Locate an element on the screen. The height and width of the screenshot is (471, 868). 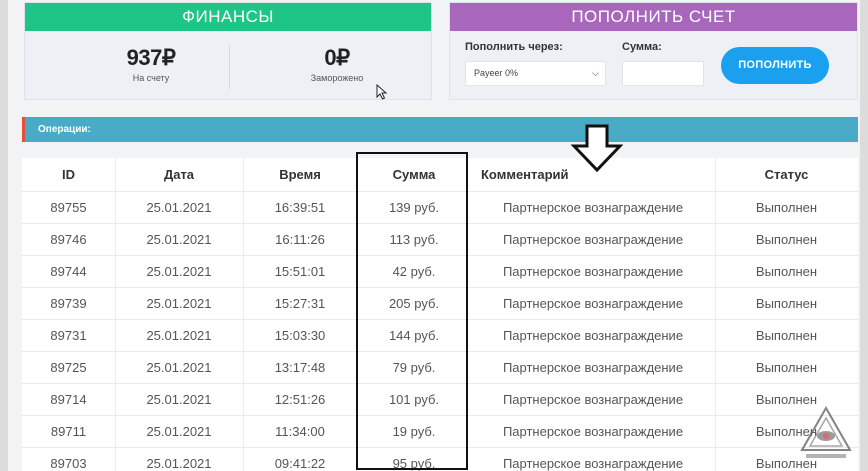
column-header-status: Статус is located at coordinates (786, 174).